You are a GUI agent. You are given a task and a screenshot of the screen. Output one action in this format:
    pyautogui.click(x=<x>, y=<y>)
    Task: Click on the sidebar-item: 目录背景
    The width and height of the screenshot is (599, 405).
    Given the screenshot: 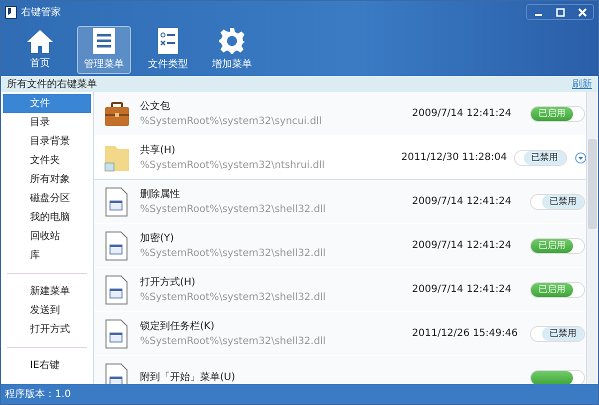 What is the action you would take?
    pyautogui.click(x=47, y=141)
    